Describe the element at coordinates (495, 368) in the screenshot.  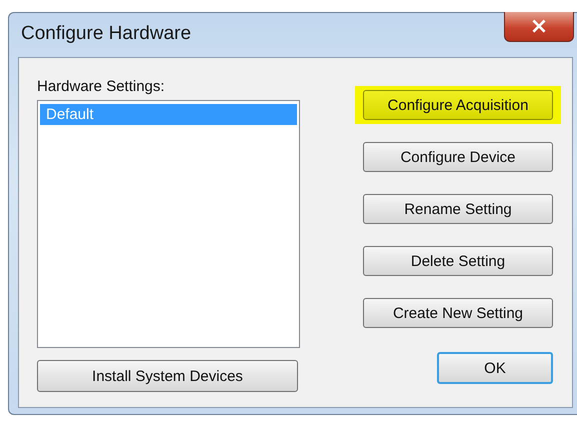
I see `ok-button: OK` at that location.